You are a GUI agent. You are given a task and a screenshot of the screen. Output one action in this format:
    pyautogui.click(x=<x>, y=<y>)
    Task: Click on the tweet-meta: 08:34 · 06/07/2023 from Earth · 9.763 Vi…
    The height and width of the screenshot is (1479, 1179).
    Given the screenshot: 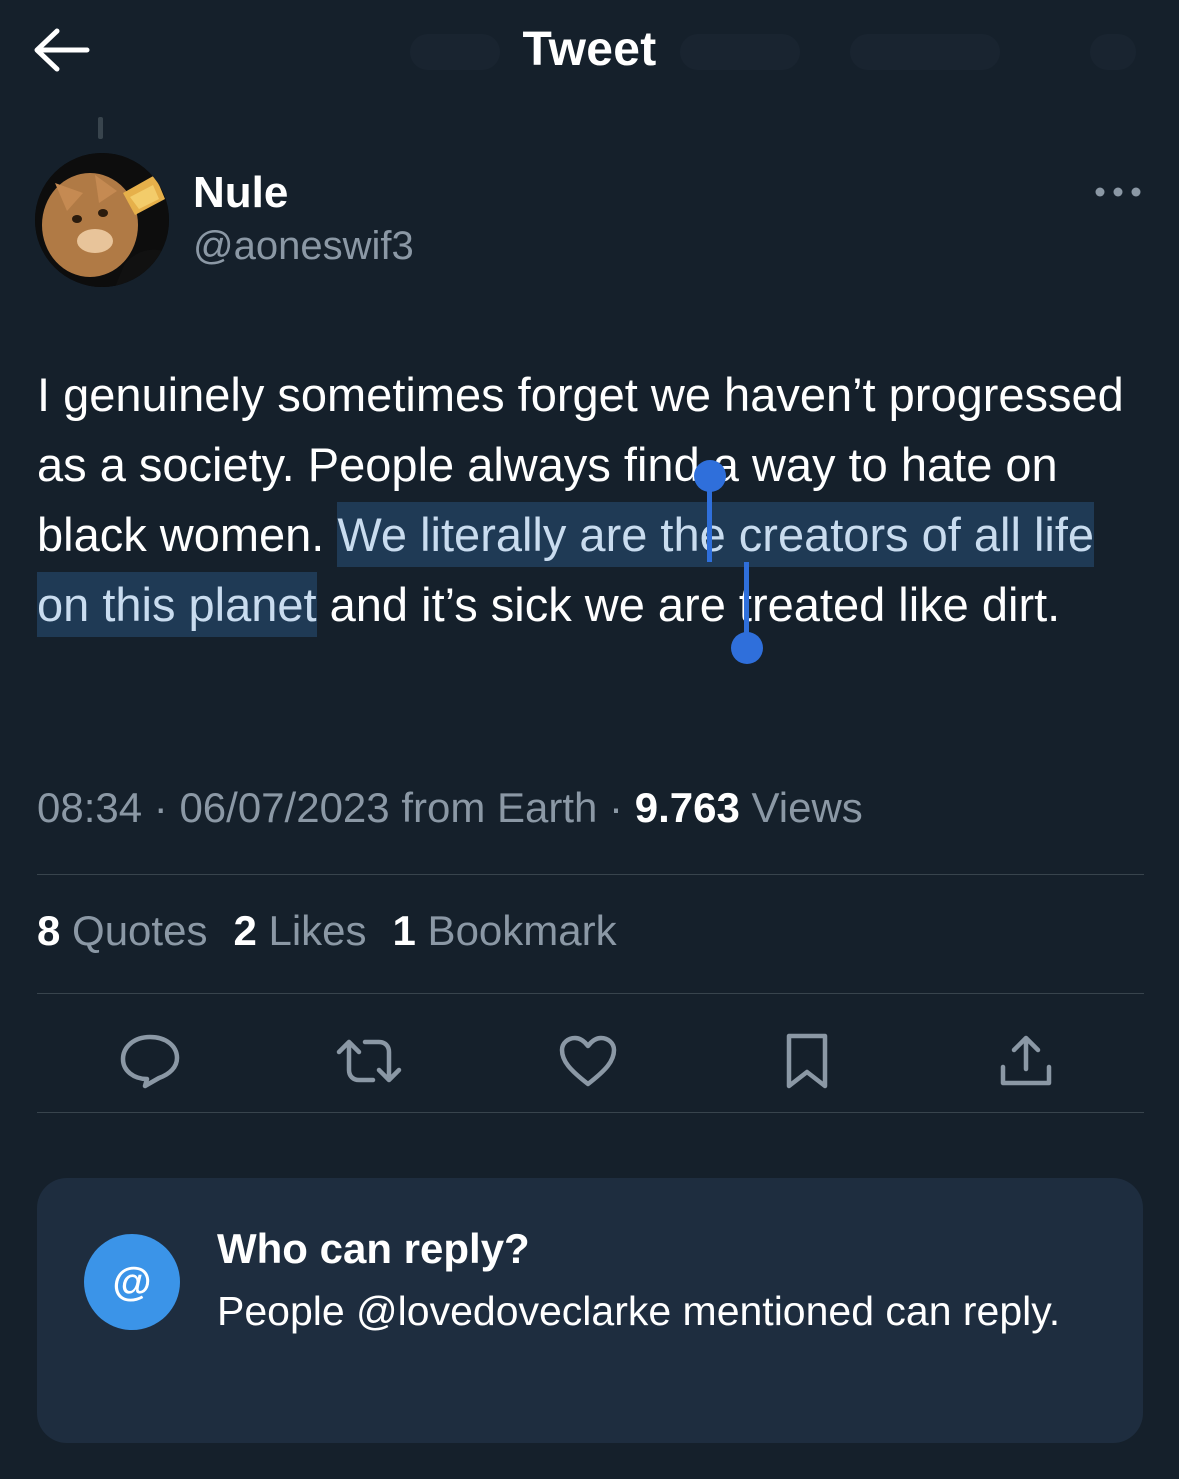 What is the action you would take?
    pyautogui.click(x=450, y=808)
    